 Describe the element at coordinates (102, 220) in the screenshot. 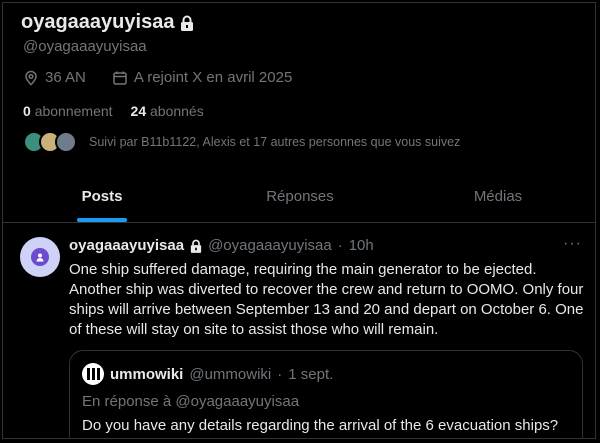

I see `active-tab-indicator` at that location.